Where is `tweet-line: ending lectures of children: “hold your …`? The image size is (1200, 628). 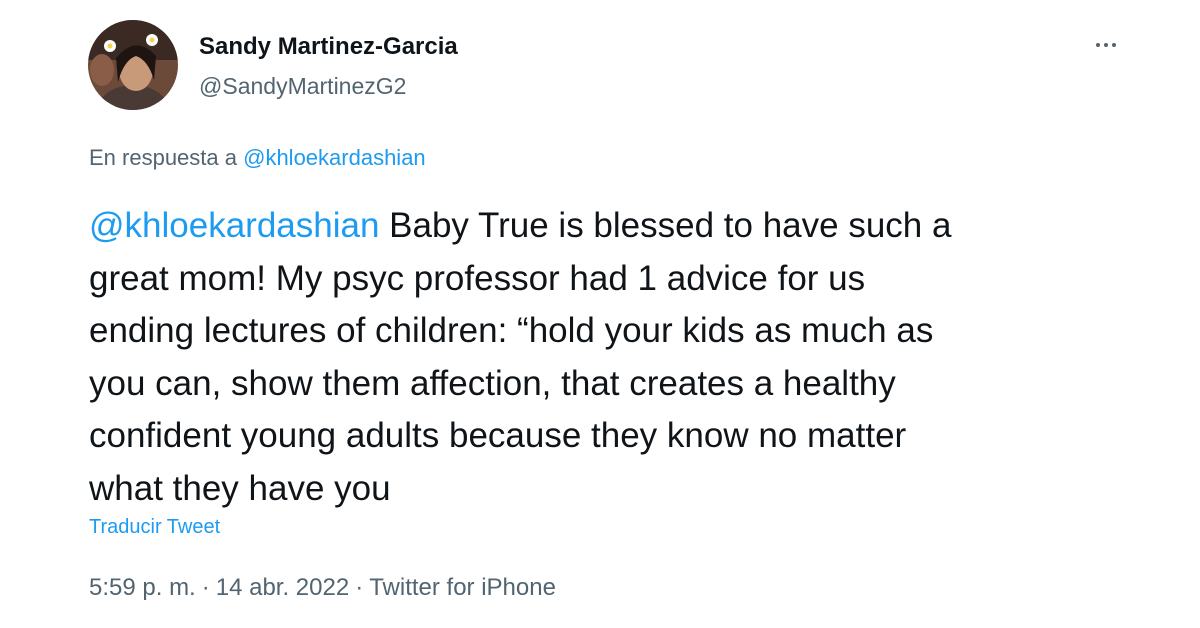 tweet-line: ending lectures of children: “hold your … is located at coordinates (511, 330).